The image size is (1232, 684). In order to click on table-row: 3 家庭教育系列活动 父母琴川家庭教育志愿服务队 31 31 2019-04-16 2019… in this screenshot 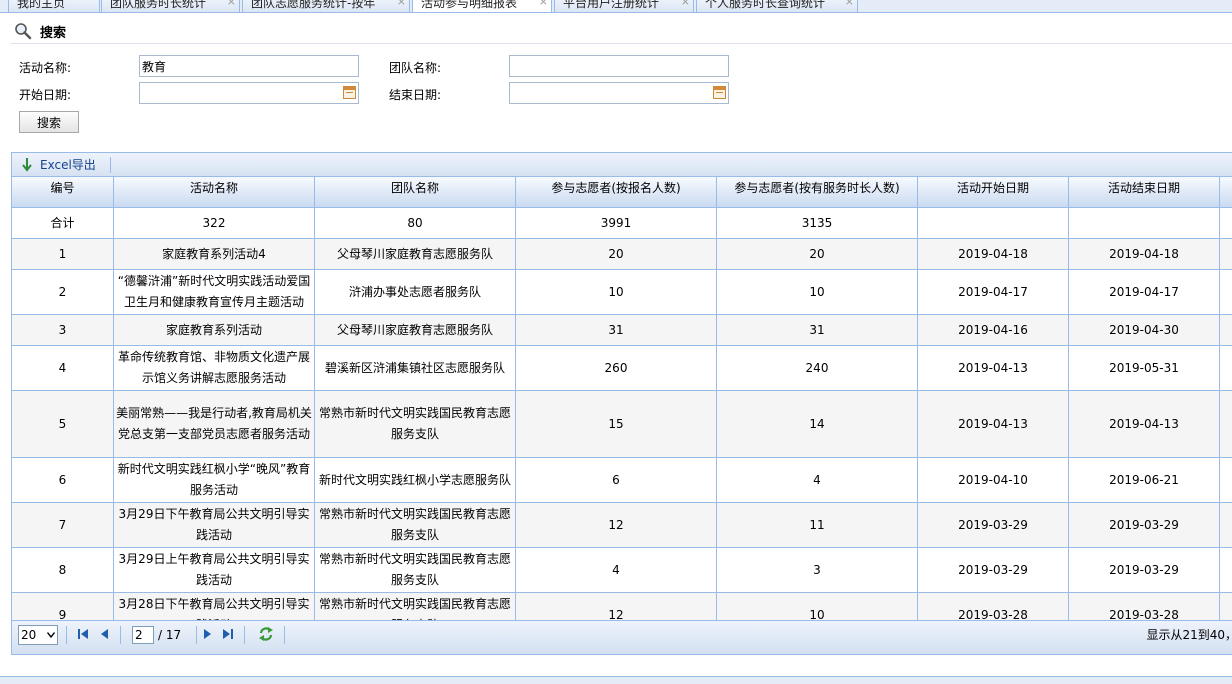, I will do `click(622, 330)`.